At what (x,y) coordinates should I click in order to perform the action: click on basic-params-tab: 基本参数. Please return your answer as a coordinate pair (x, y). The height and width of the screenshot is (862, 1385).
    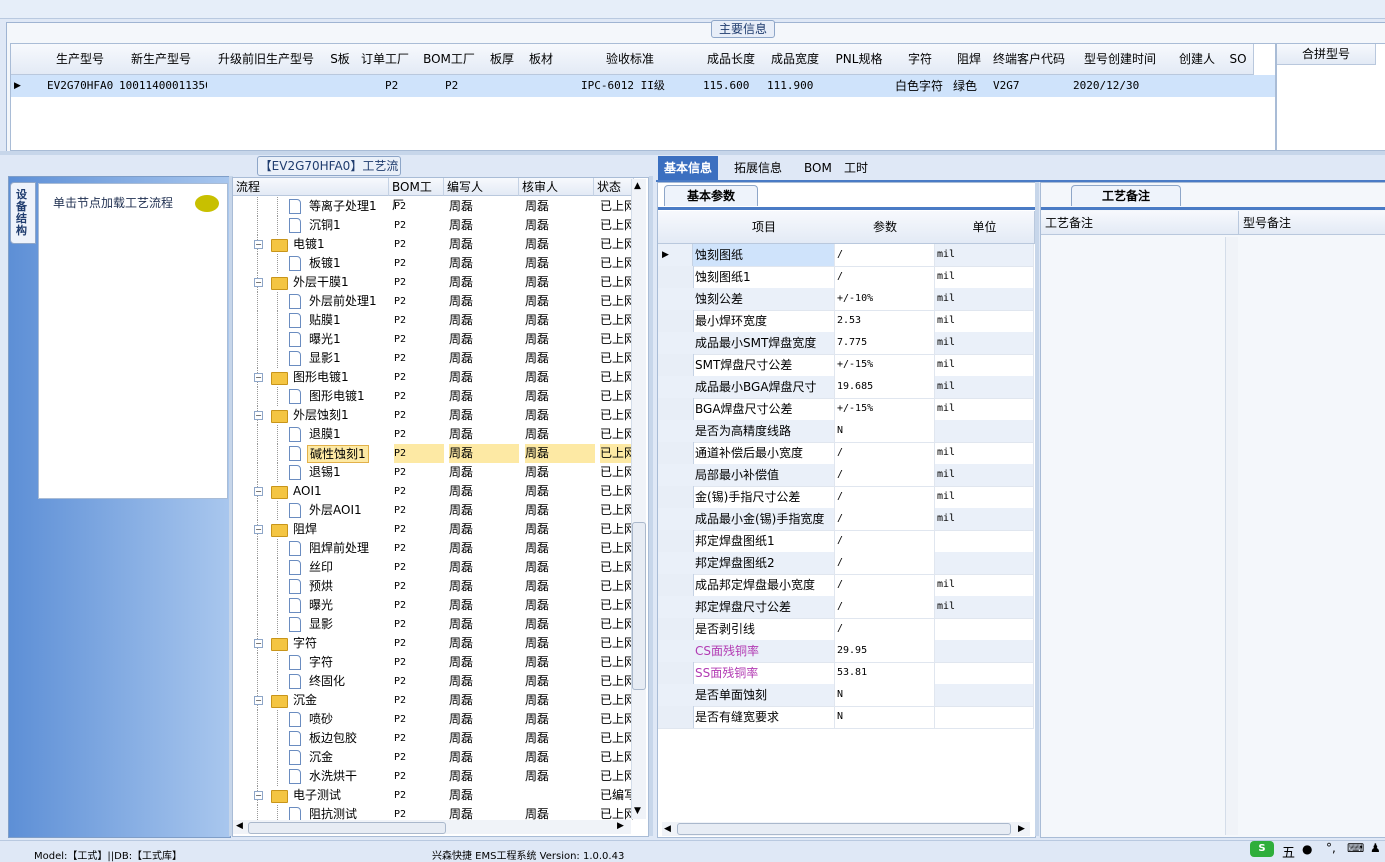
    Looking at the image, I should click on (711, 195).